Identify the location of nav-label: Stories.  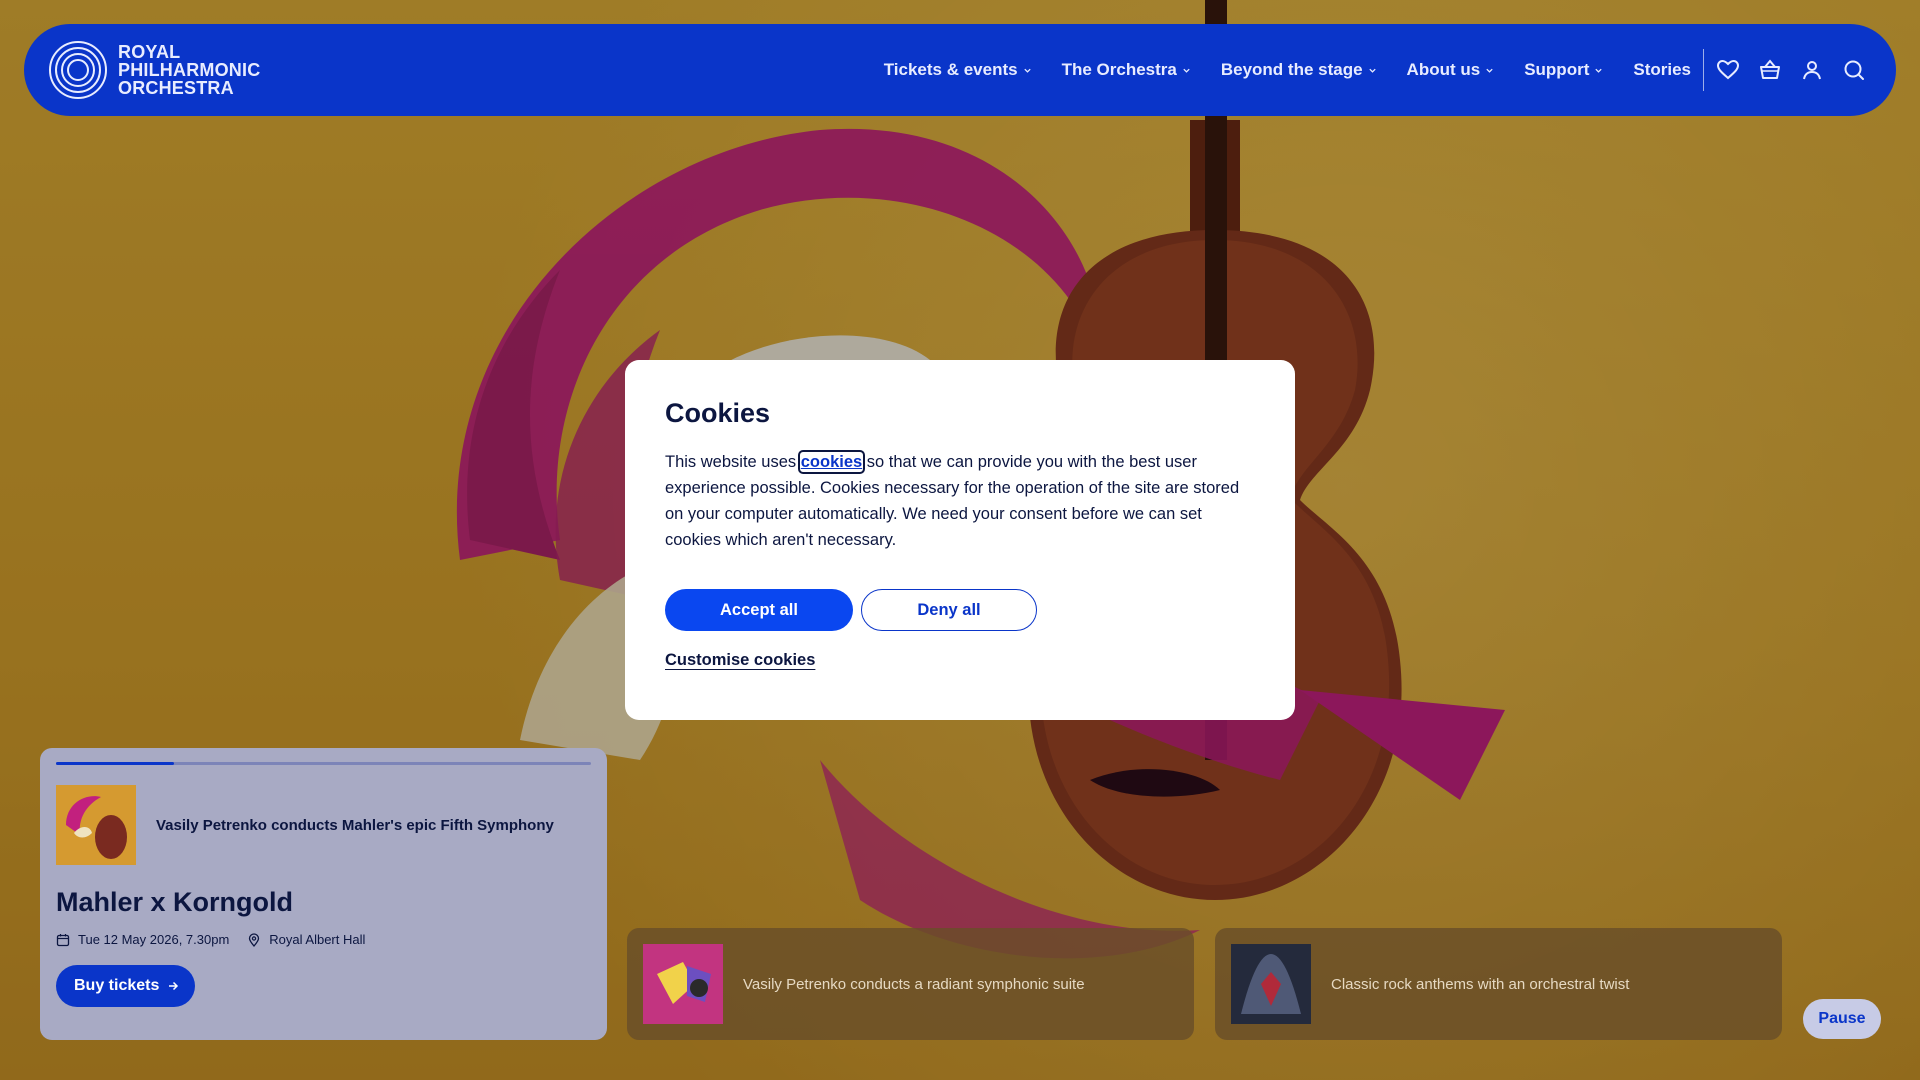
(1662, 69).